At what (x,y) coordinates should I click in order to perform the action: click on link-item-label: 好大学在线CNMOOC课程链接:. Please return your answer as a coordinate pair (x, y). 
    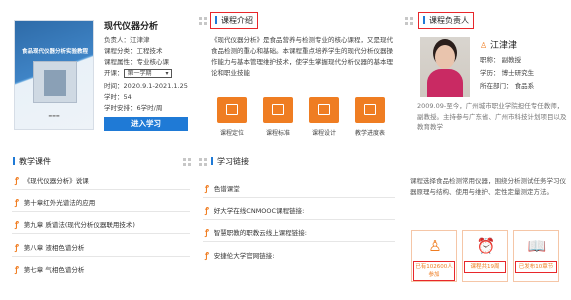
    Looking at the image, I should click on (259, 211).